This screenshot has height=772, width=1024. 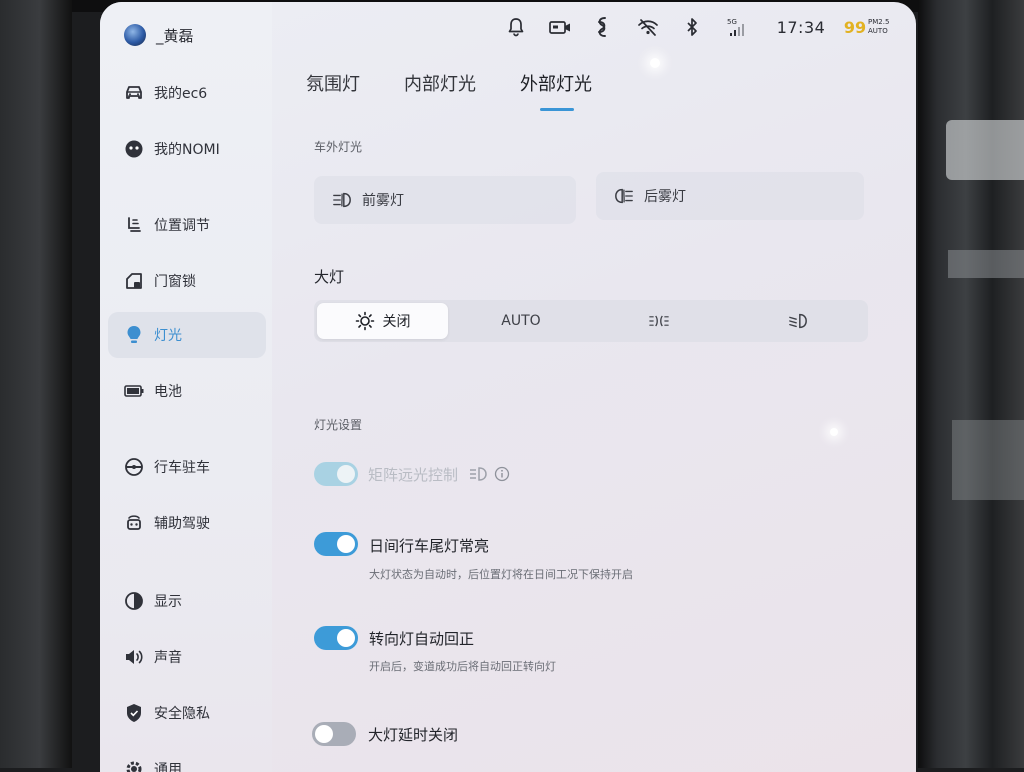 I want to click on sidebar-item-label: 门窗锁, so click(x=175, y=282).